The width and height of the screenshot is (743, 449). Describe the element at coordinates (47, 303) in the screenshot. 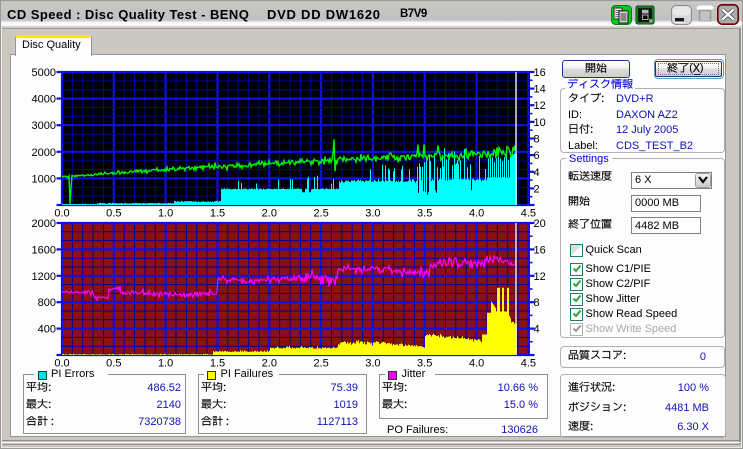

I see `svg-text: 800` at that location.